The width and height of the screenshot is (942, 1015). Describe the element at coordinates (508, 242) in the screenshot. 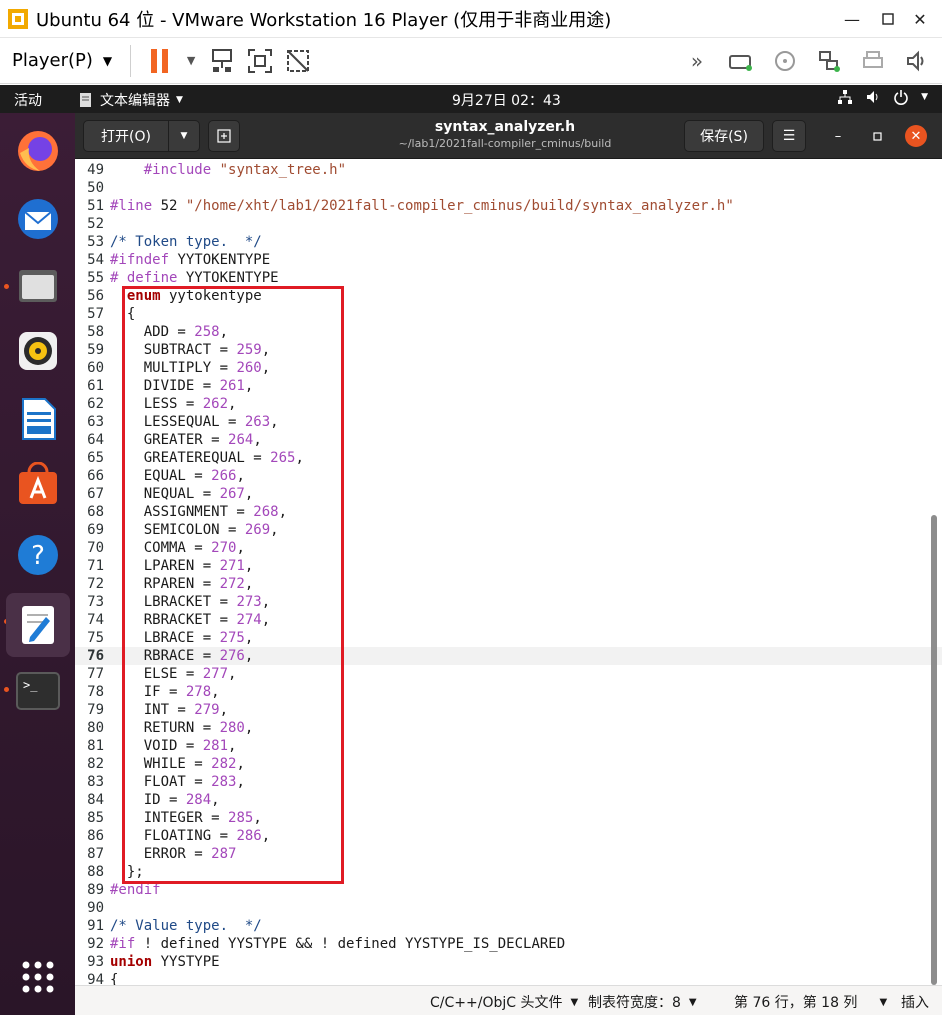

I see `code-line: 53 /* Token type. */` at that location.